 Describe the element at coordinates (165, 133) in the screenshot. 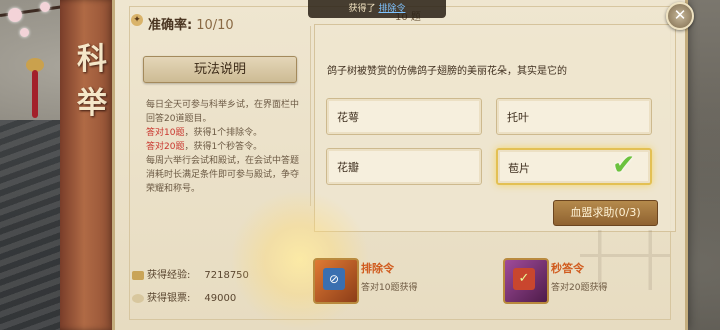

I see `reward-condition-1: 答对10题` at that location.